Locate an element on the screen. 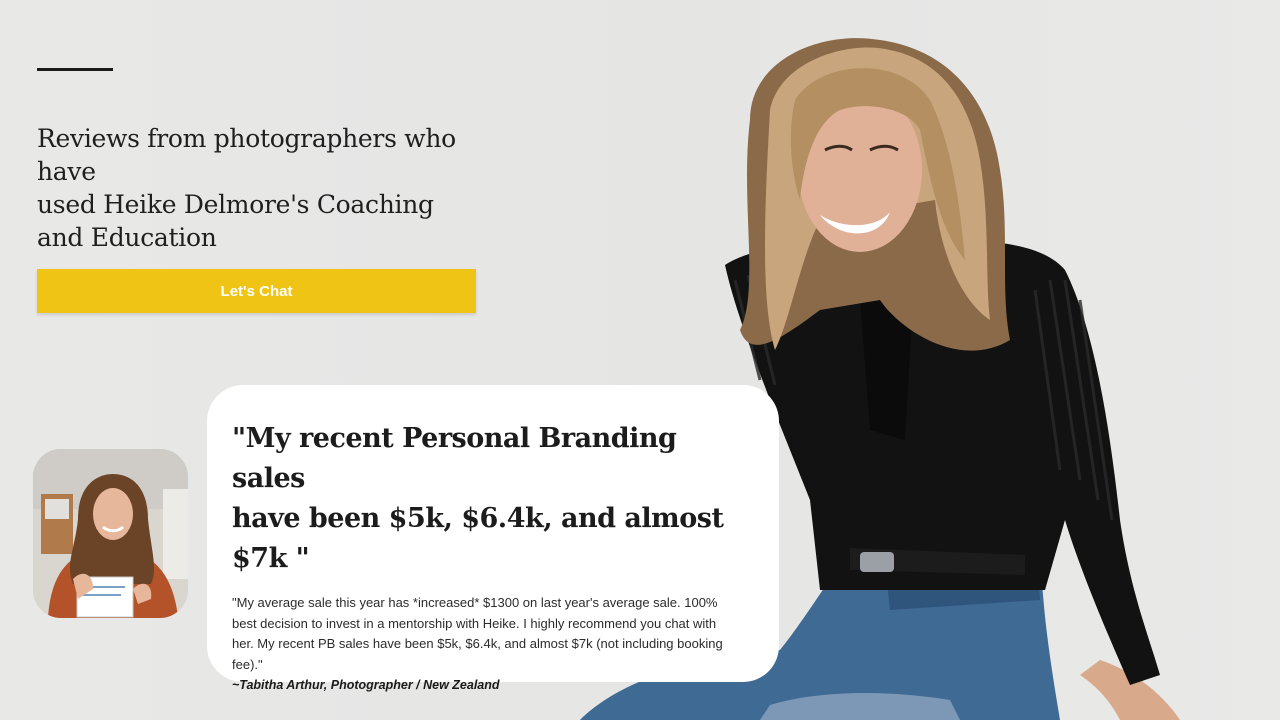  heading-line-1: Reviews from photographers who have is located at coordinates (246, 155).